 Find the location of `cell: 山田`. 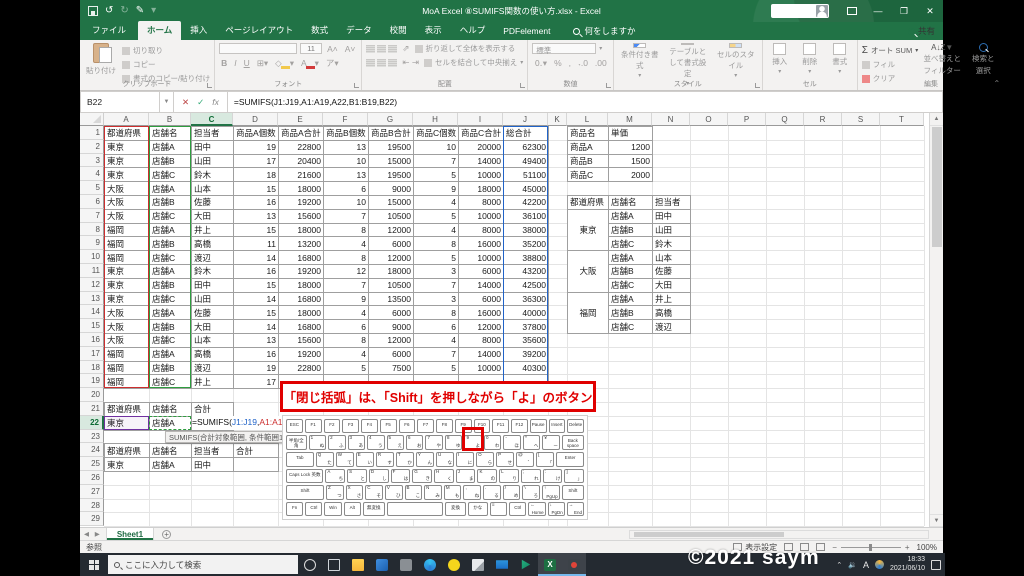

cell: 山田 is located at coordinates (212, 161).